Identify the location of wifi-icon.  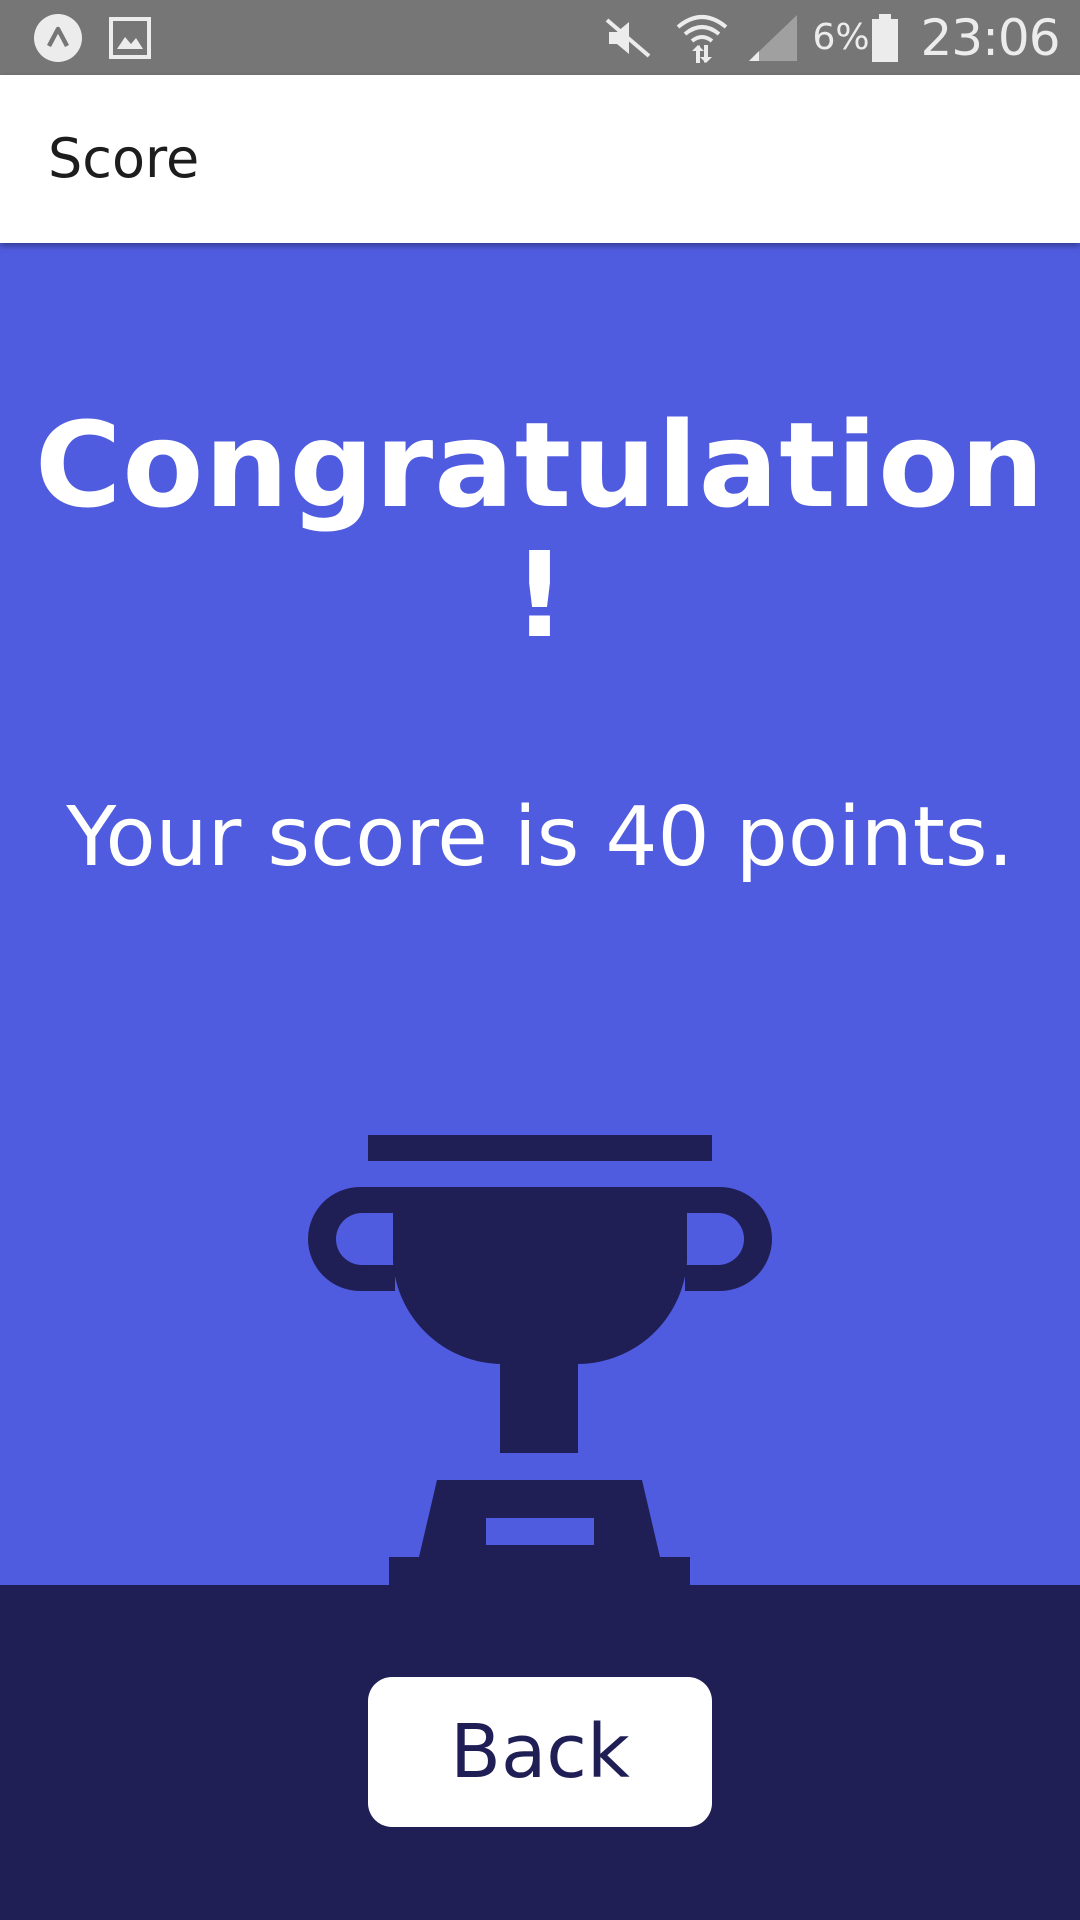
(702, 37).